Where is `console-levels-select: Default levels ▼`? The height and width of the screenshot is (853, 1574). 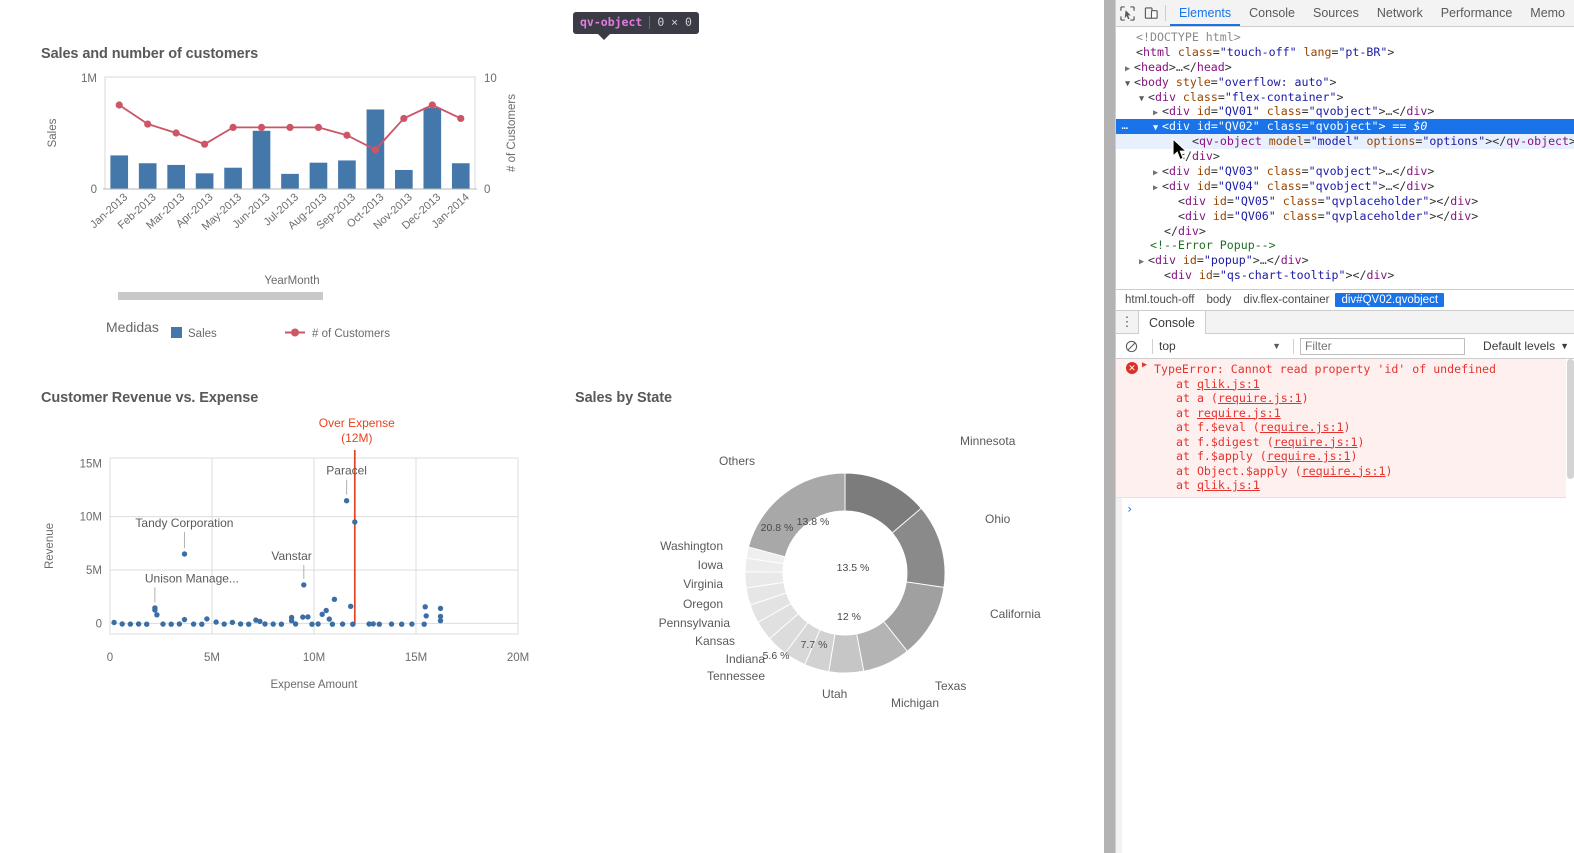 console-levels-select: Default levels ▼ is located at coordinates (1526, 346).